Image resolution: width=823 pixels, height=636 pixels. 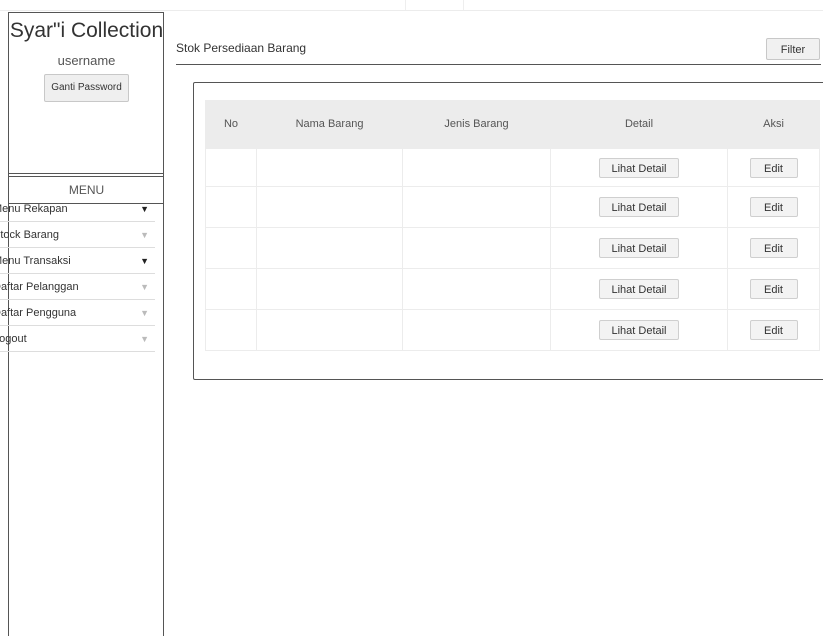 I want to click on brand-title: Syar"i Collection, so click(x=86, y=30).